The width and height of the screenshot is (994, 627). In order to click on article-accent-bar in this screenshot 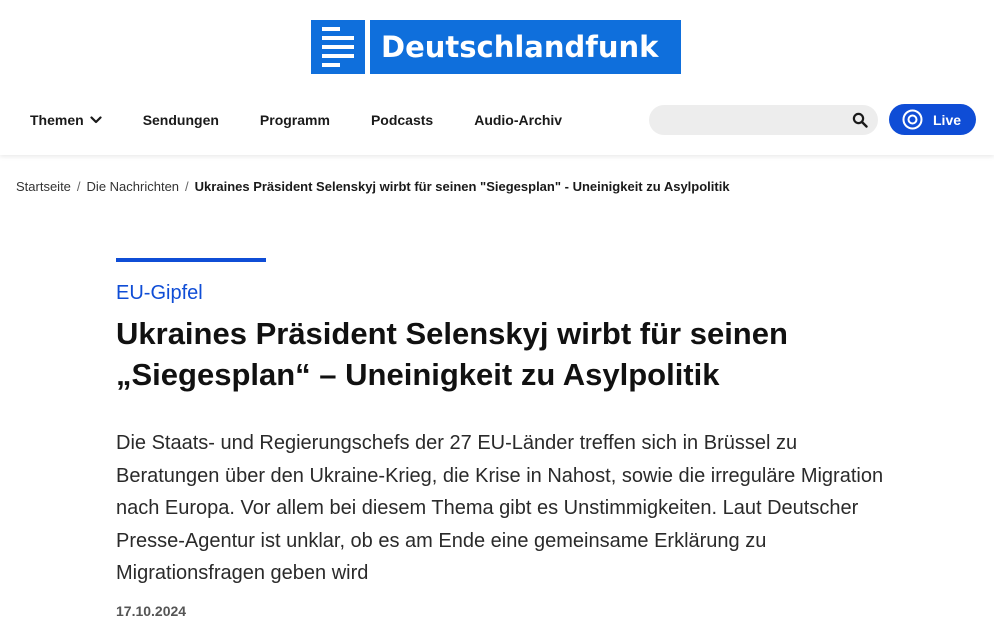, I will do `click(191, 260)`.